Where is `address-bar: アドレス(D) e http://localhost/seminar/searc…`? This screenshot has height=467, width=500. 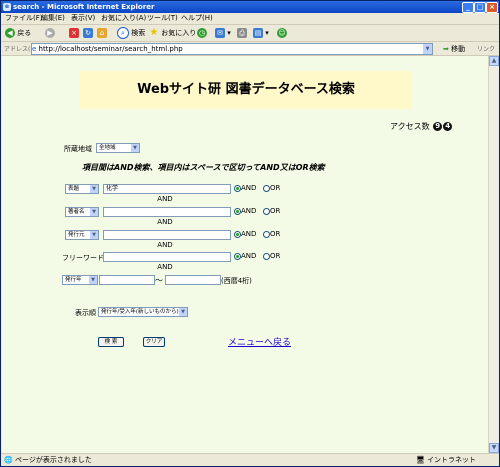 address-bar: アドレス(D) e http://localhost/seminar/searc… is located at coordinates (250, 49).